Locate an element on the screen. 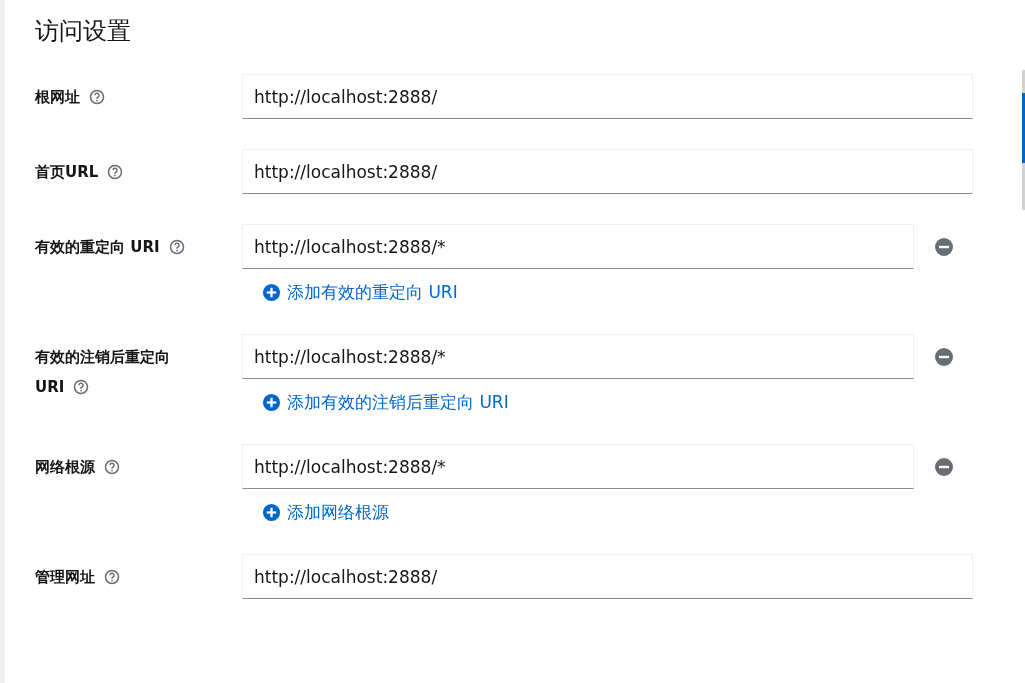 The height and width of the screenshot is (683, 1025). field-label: 管理网址 is located at coordinates (115, 577).